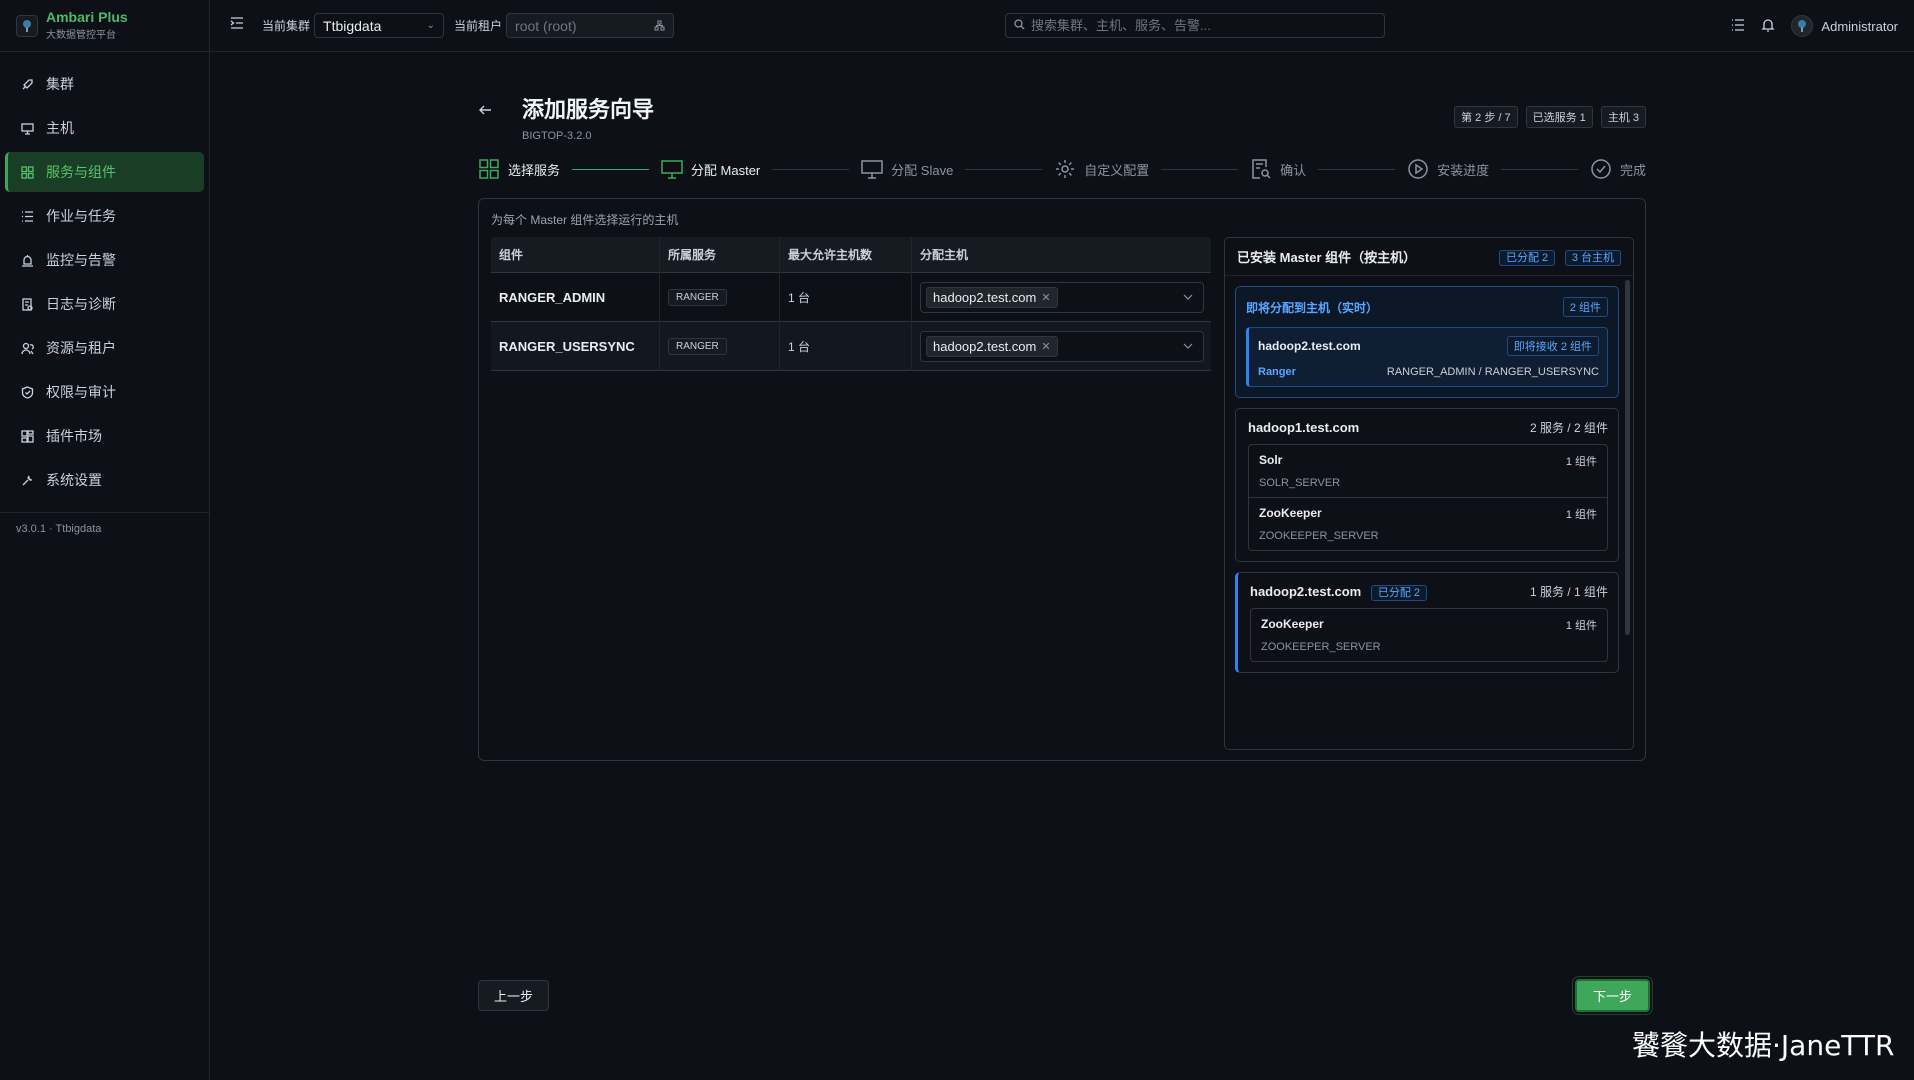 The width and height of the screenshot is (1914, 1080). I want to click on cluster-label: 当前集群, so click(286, 26).